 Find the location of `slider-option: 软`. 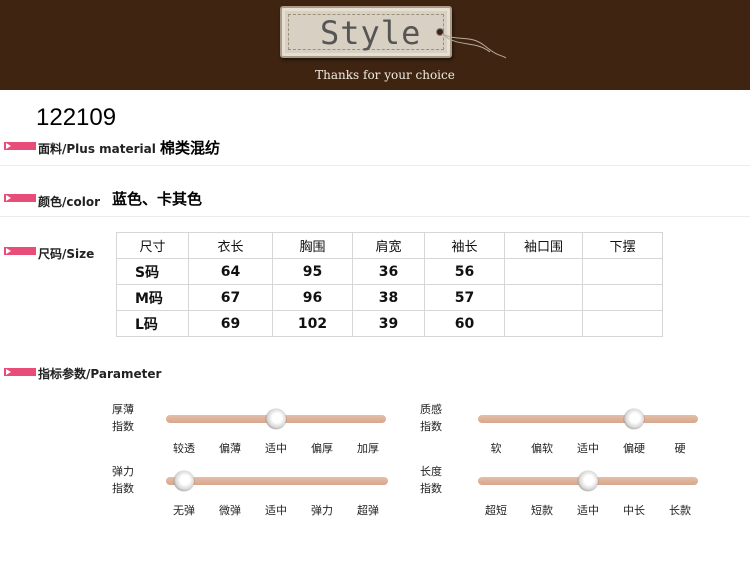

slider-option: 软 is located at coordinates (496, 448).